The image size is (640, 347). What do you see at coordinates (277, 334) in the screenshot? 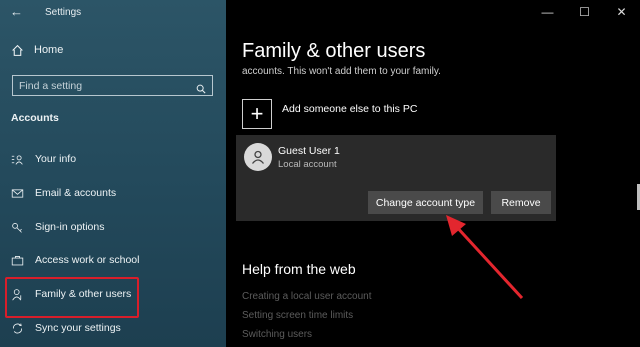
I see `help-link: Switching users` at bounding box center [277, 334].